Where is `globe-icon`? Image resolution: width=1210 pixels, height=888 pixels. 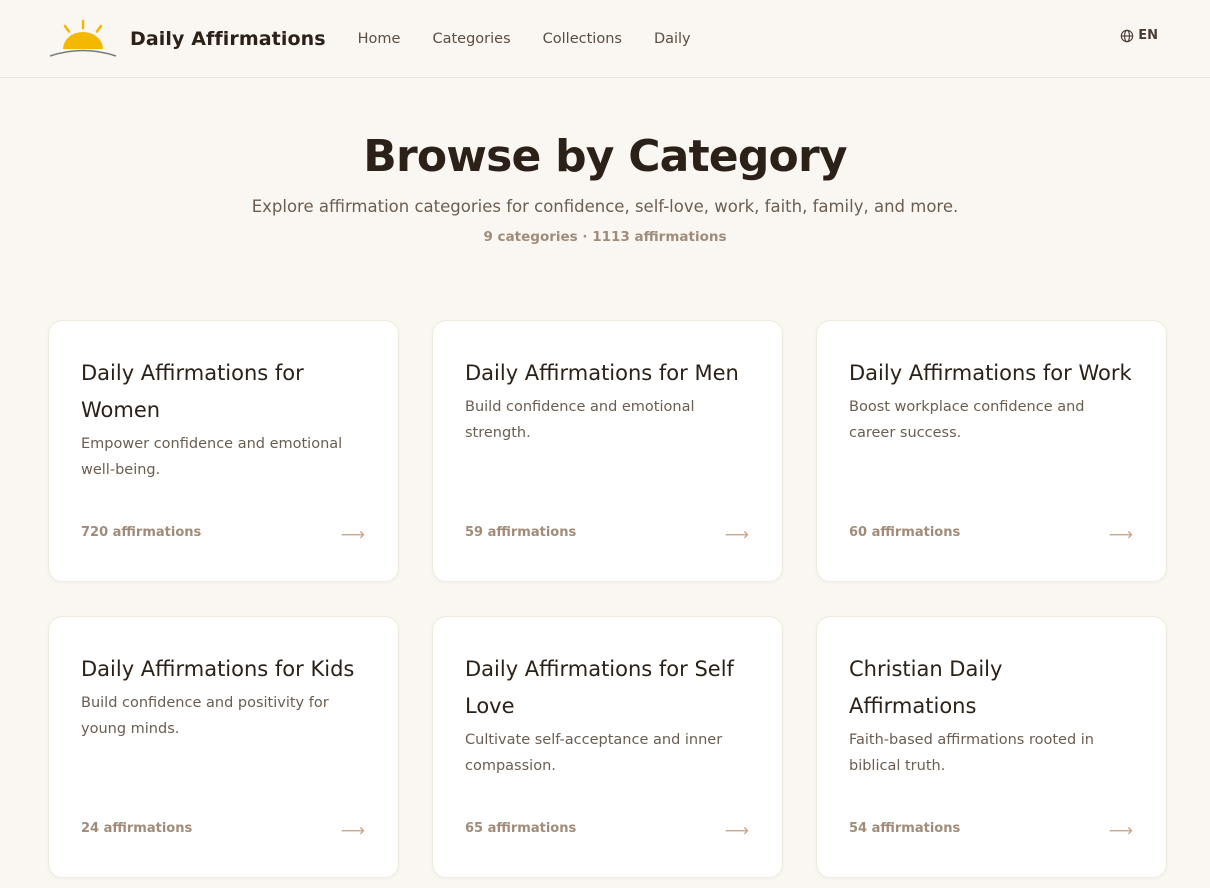 globe-icon is located at coordinates (1127, 35).